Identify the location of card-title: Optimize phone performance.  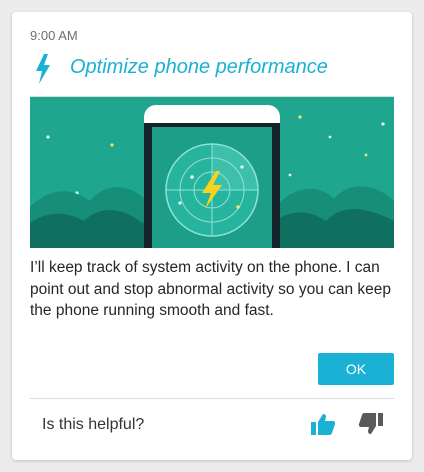
(199, 67).